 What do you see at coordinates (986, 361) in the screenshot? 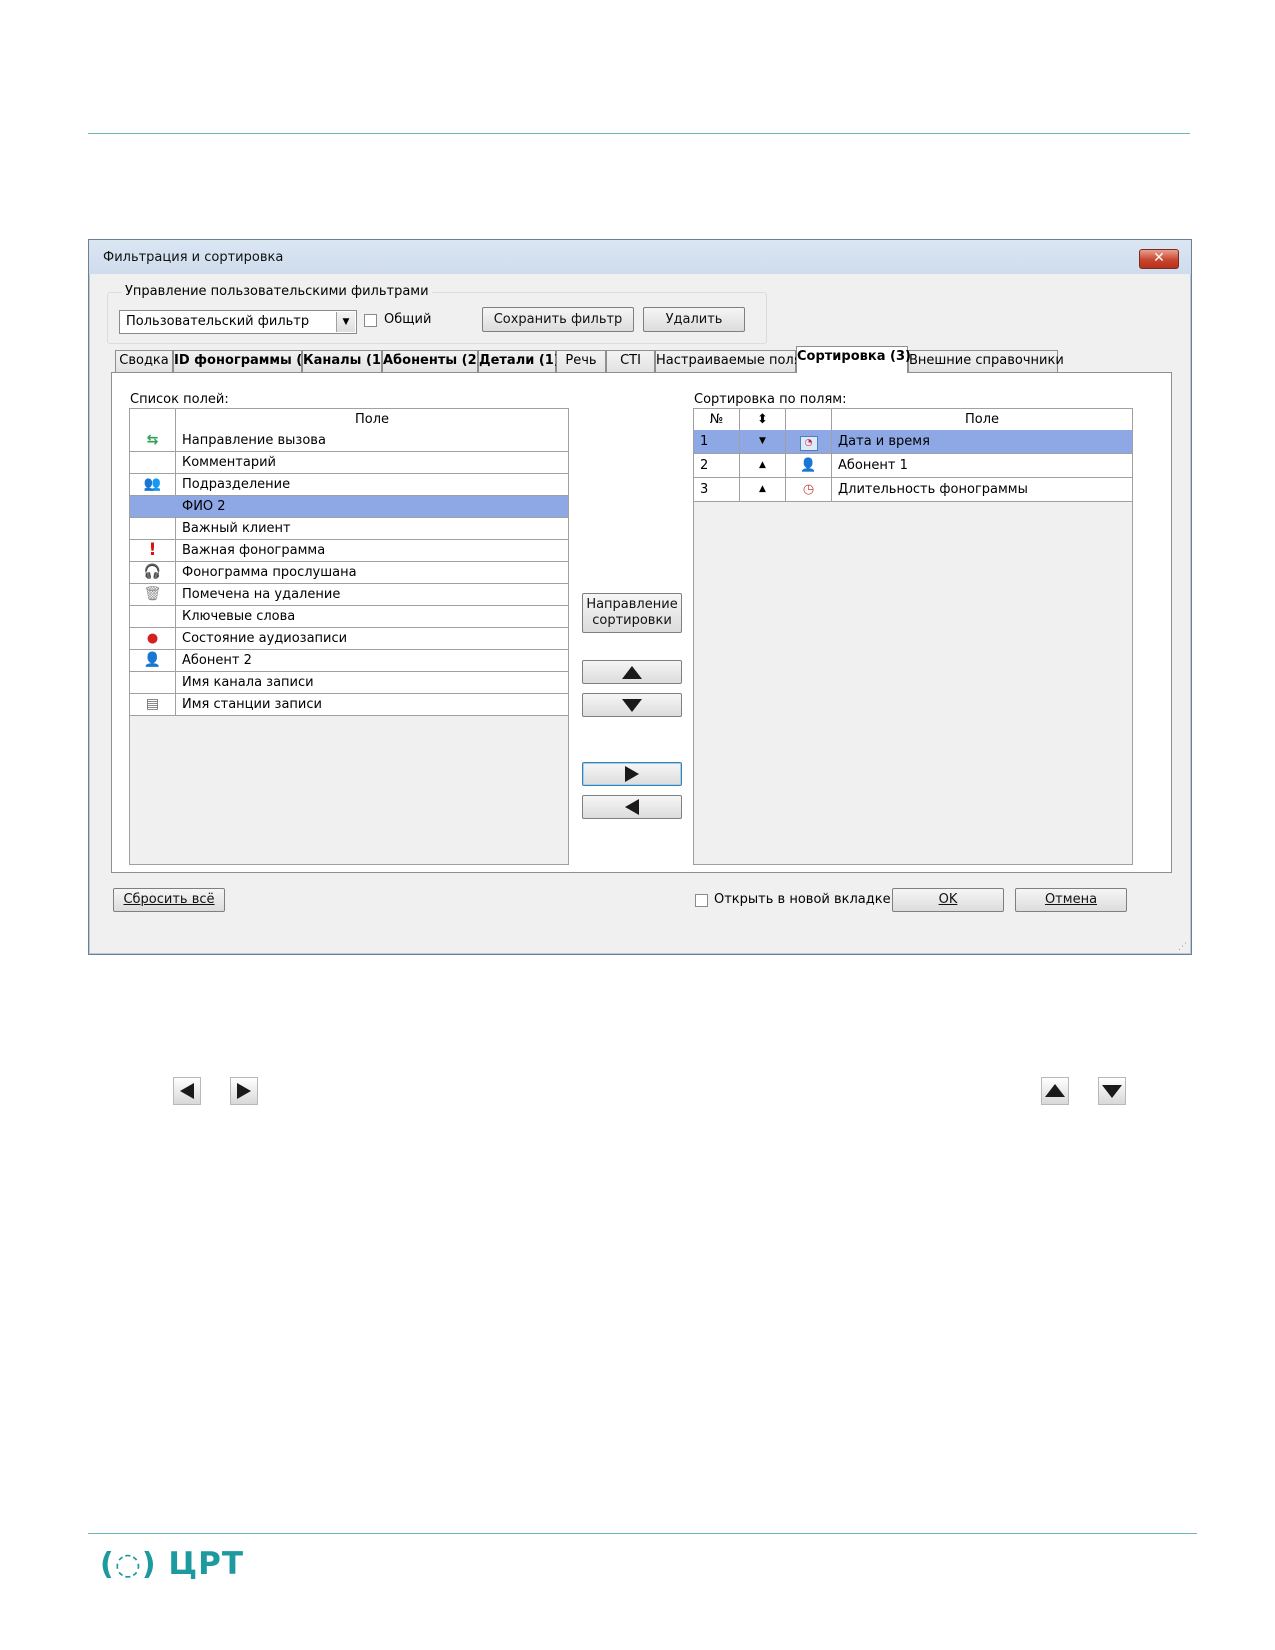
I see `tab-external-directories: Внешние справочники` at bounding box center [986, 361].